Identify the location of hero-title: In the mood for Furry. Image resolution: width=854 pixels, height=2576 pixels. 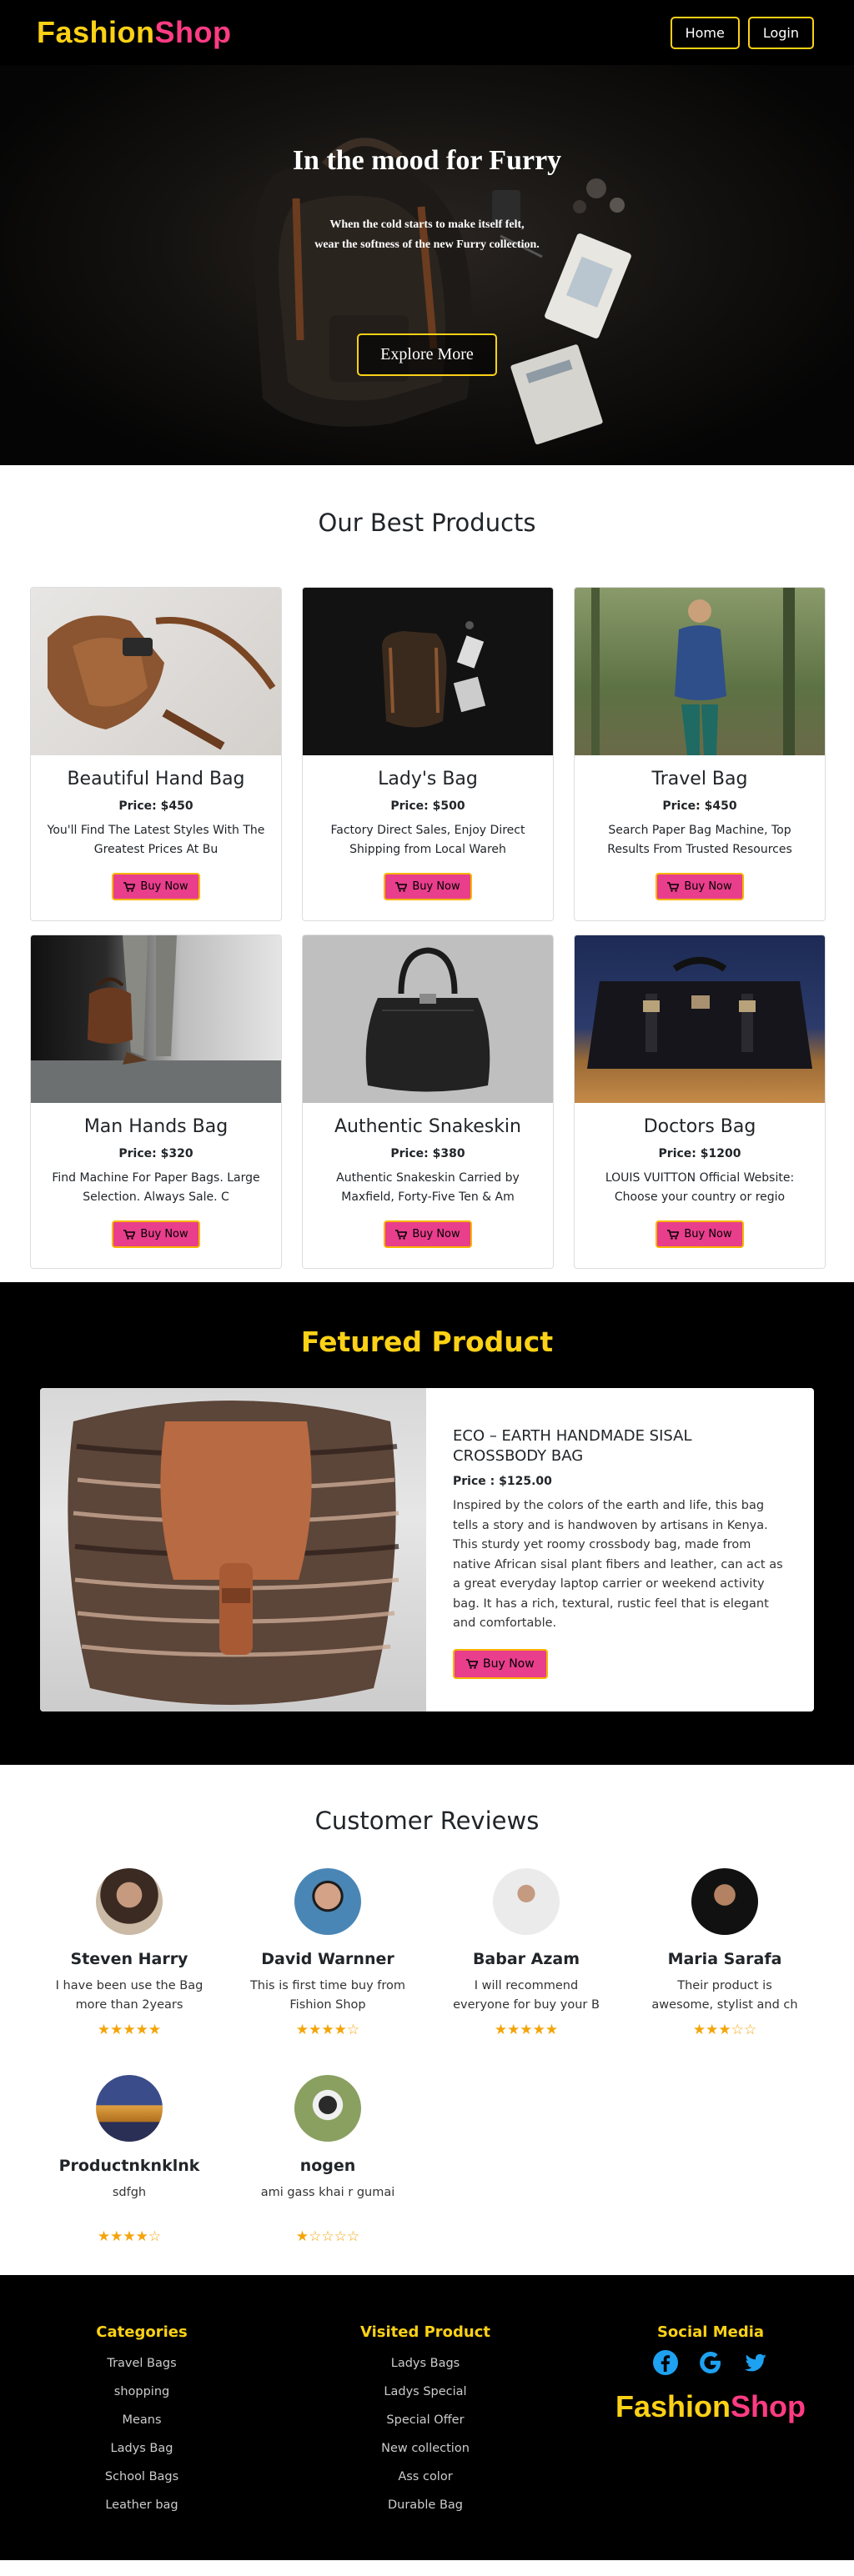
(427, 160).